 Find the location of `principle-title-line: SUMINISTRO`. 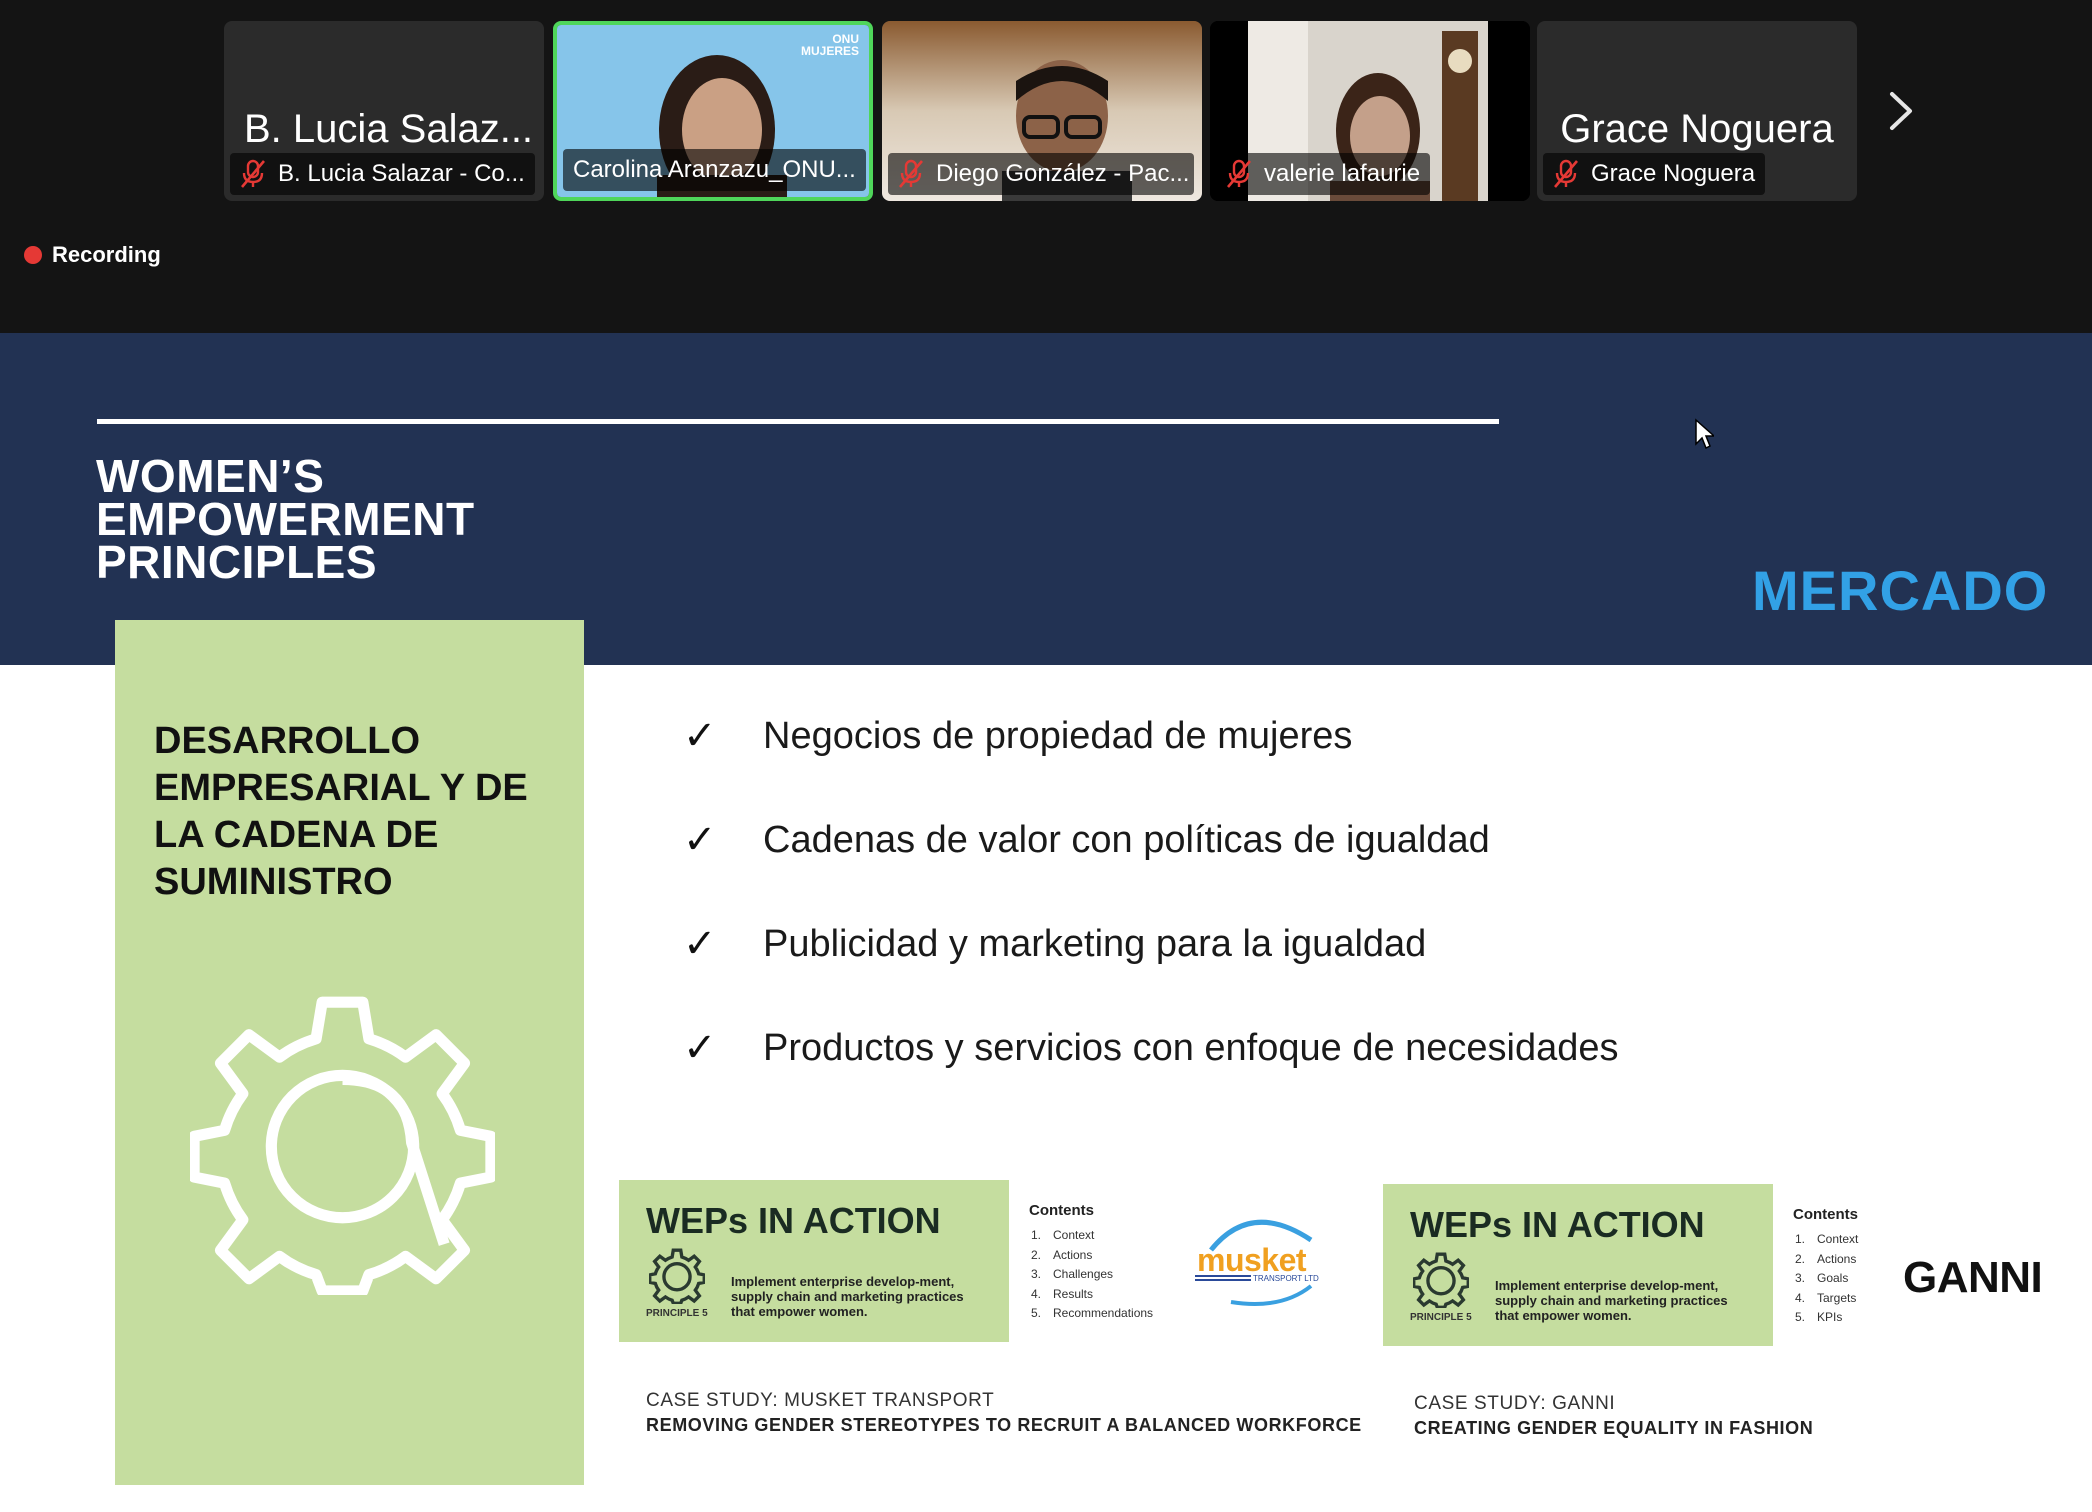

principle-title-line: SUMINISTRO is located at coordinates (273, 882).